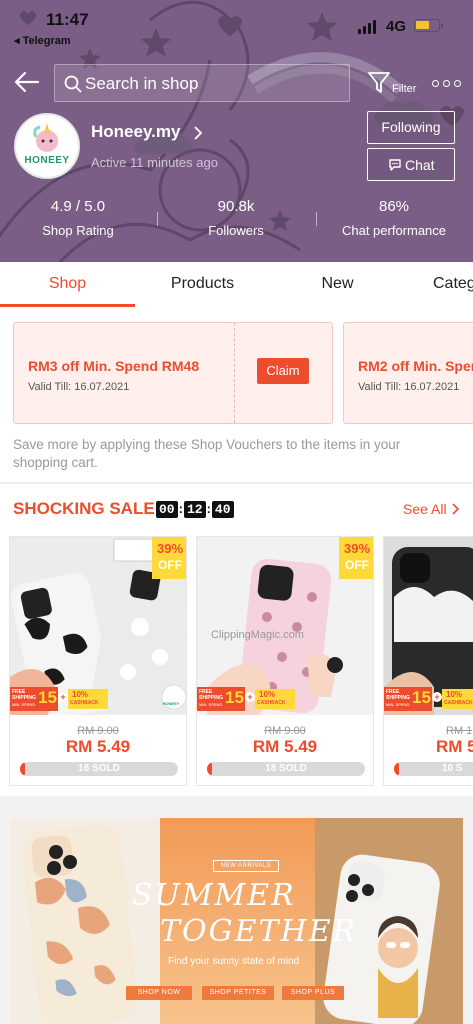 This screenshot has width=473, height=1024. What do you see at coordinates (425, 509) in the screenshot?
I see `see-all-link: See All` at bounding box center [425, 509].